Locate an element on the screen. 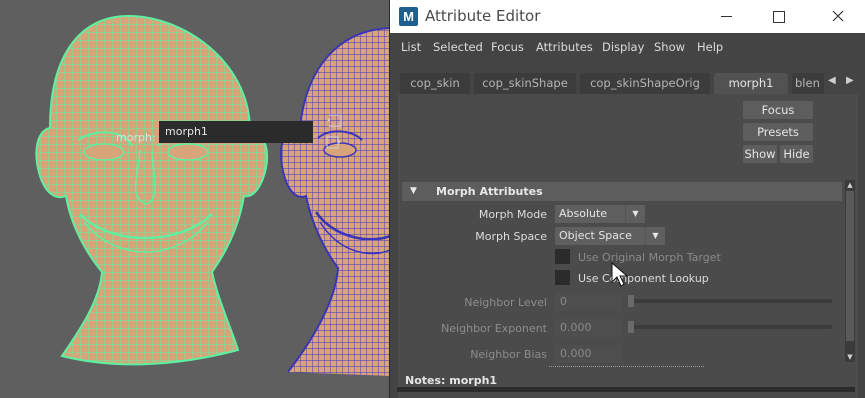  menu-help: Help is located at coordinates (710, 47).